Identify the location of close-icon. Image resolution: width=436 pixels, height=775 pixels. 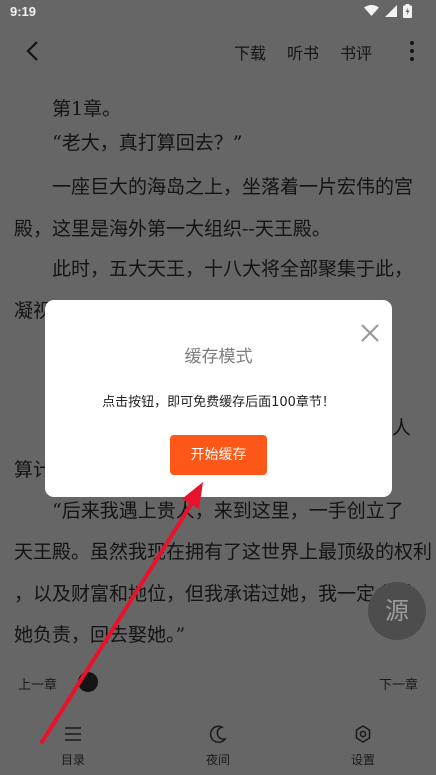
(370, 333).